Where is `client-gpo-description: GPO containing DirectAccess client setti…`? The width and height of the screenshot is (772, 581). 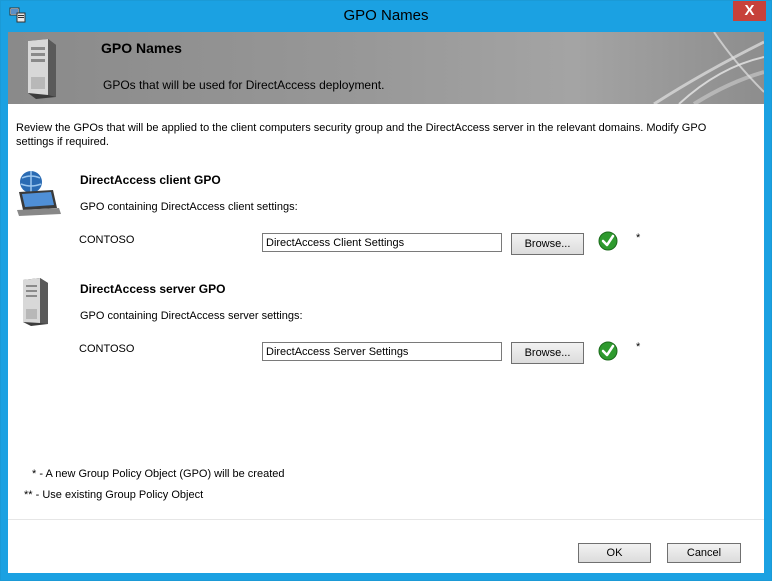
client-gpo-description: GPO containing DirectAccess client setti… is located at coordinates (189, 207).